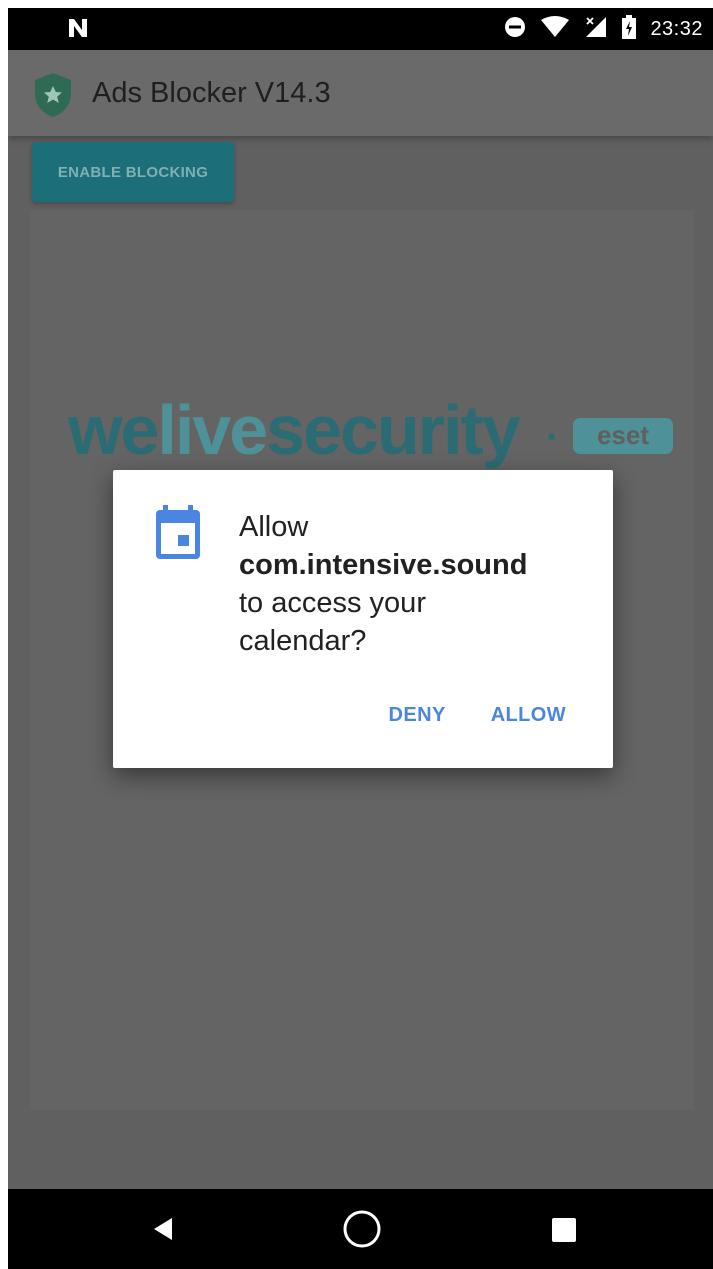  What do you see at coordinates (53, 97) in the screenshot?
I see `shield-star-icon` at bounding box center [53, 97].